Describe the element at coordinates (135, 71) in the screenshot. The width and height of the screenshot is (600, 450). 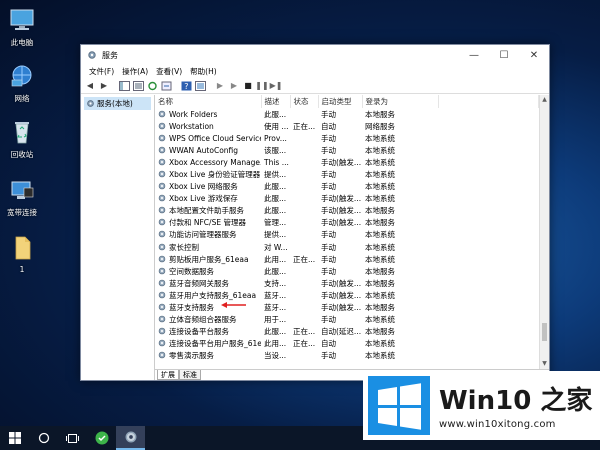
I see `menu-action: 操作(A)` at that location.